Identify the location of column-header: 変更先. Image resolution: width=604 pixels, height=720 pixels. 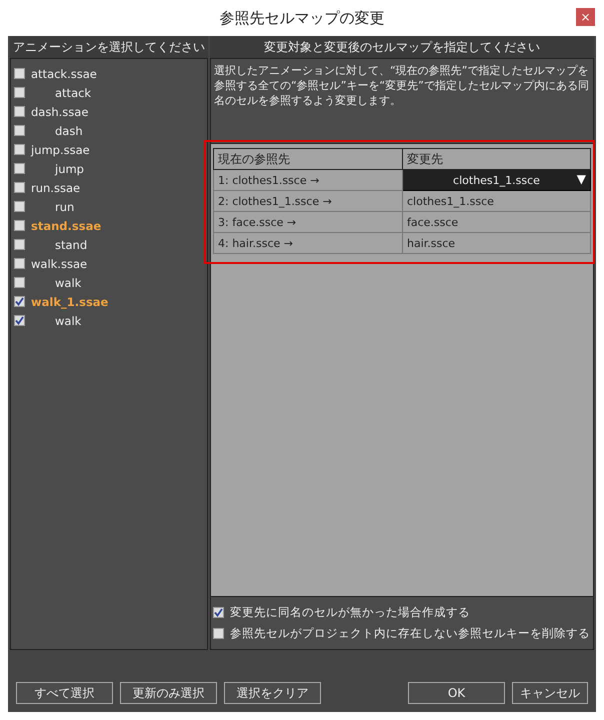
(496, 159).